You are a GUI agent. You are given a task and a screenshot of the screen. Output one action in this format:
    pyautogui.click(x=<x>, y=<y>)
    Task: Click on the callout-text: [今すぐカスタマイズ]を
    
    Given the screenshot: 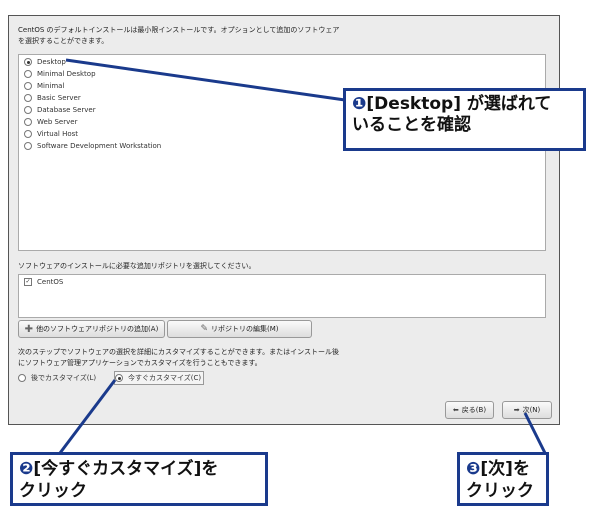 What is the action you would take?
    pyautogui.click(x=126, y=469)
    